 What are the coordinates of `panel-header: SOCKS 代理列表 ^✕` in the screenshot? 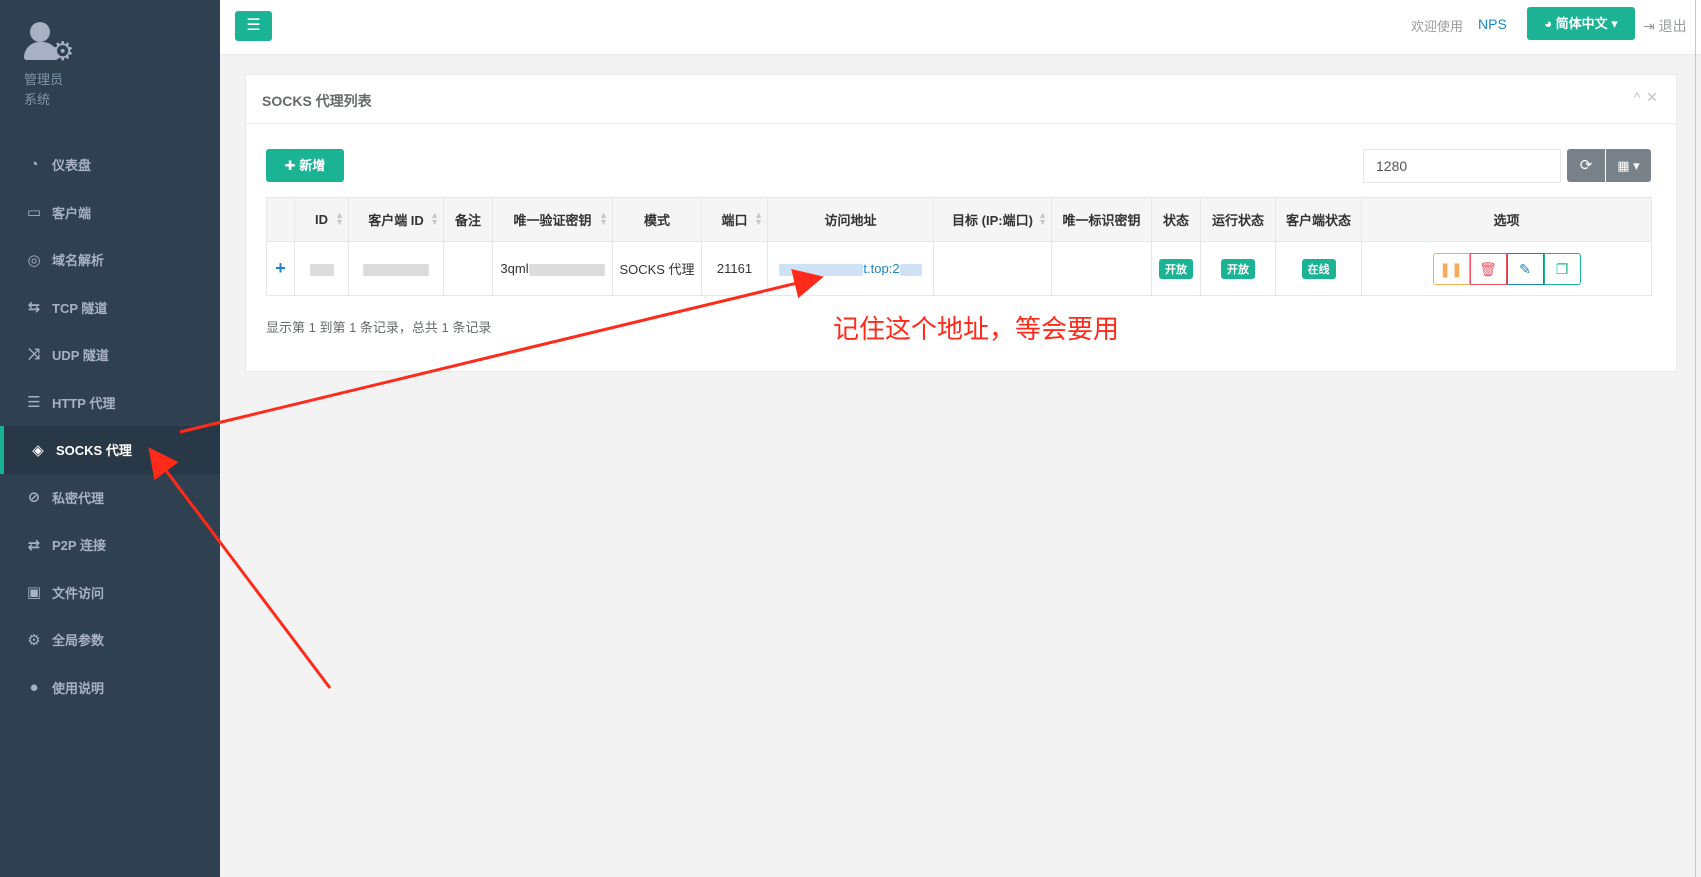 It's located at (961, 99).